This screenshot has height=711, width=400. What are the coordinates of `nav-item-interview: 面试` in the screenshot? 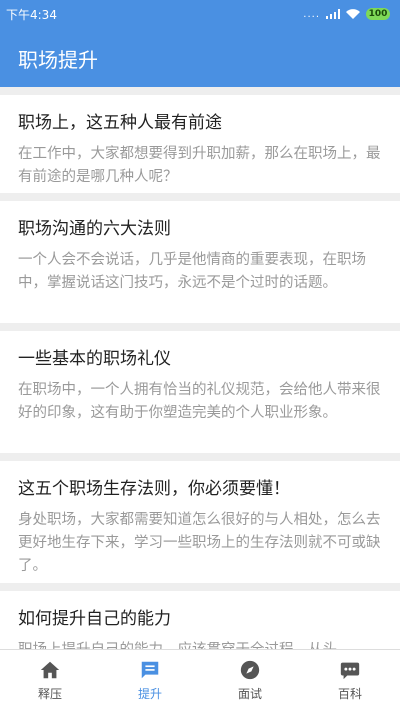 It's located at (250, 680).